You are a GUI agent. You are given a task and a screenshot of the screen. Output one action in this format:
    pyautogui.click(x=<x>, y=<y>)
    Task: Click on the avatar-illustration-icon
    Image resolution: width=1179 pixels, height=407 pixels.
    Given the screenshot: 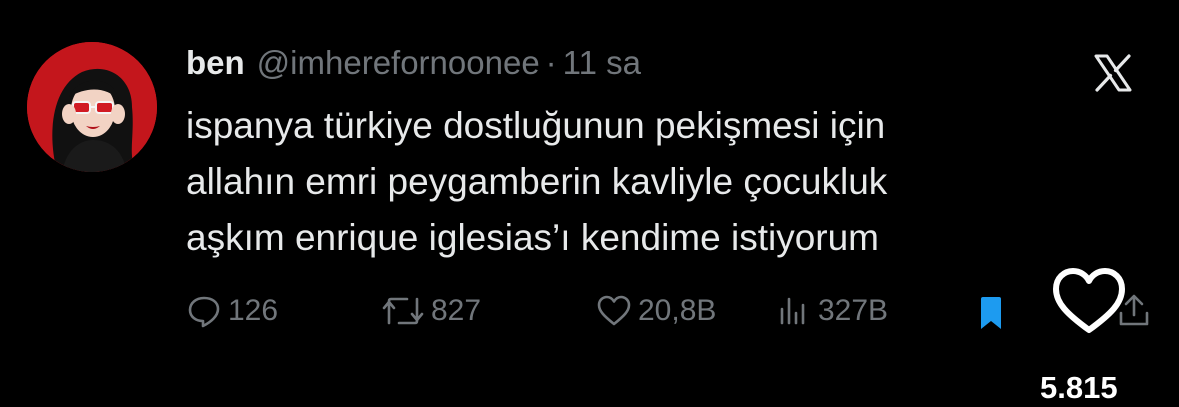 What is the action you would take?
    pyautogui.click(x=92, y=107)
    